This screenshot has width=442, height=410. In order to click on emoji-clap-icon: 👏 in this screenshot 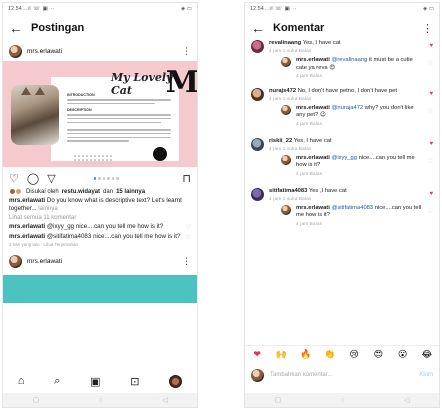, I will do `click(329, 354)`.